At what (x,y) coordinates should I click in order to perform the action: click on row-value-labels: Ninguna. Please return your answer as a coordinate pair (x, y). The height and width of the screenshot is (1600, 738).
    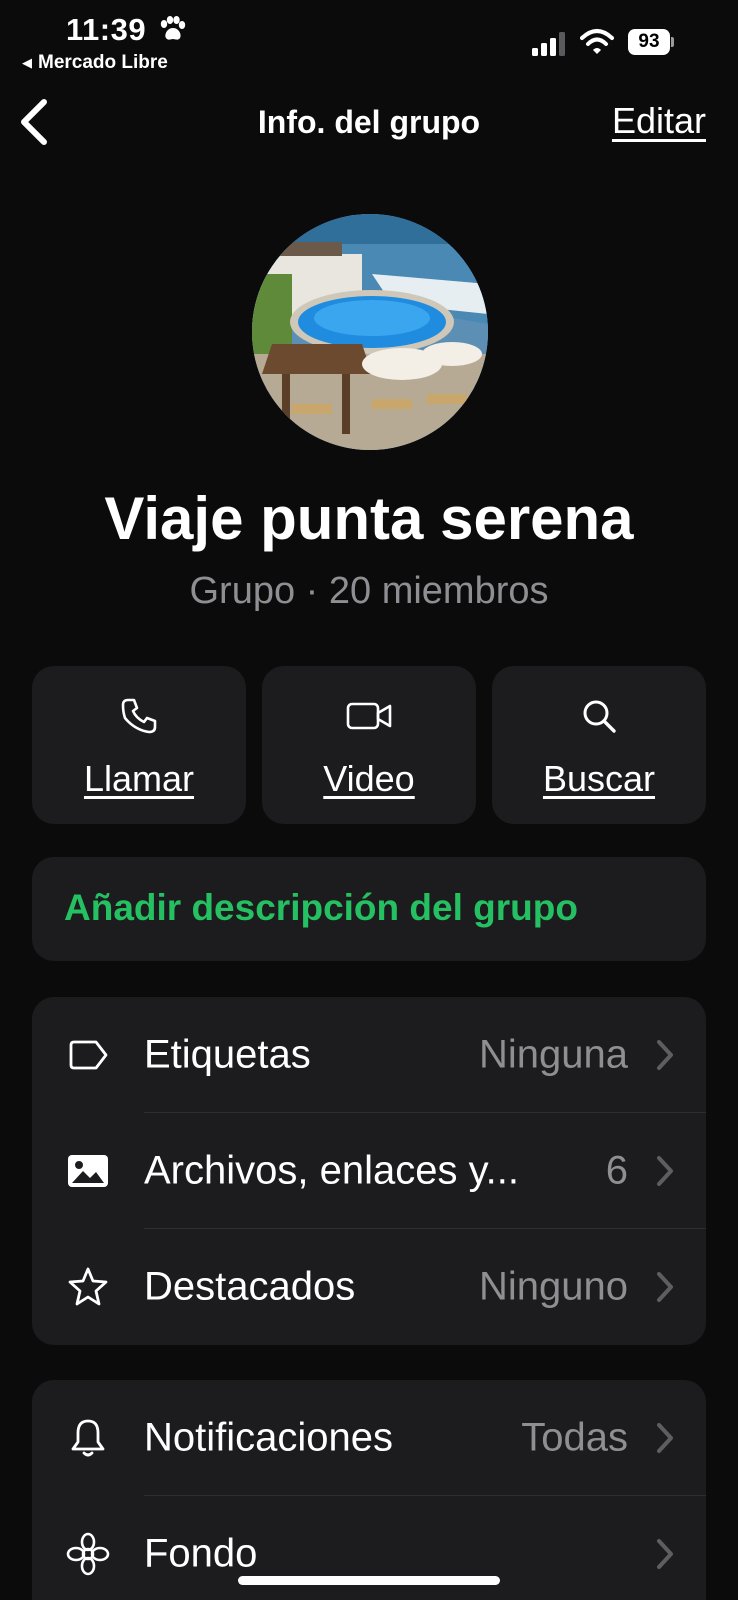
    Looking at the image, I should click on (553, 1054).